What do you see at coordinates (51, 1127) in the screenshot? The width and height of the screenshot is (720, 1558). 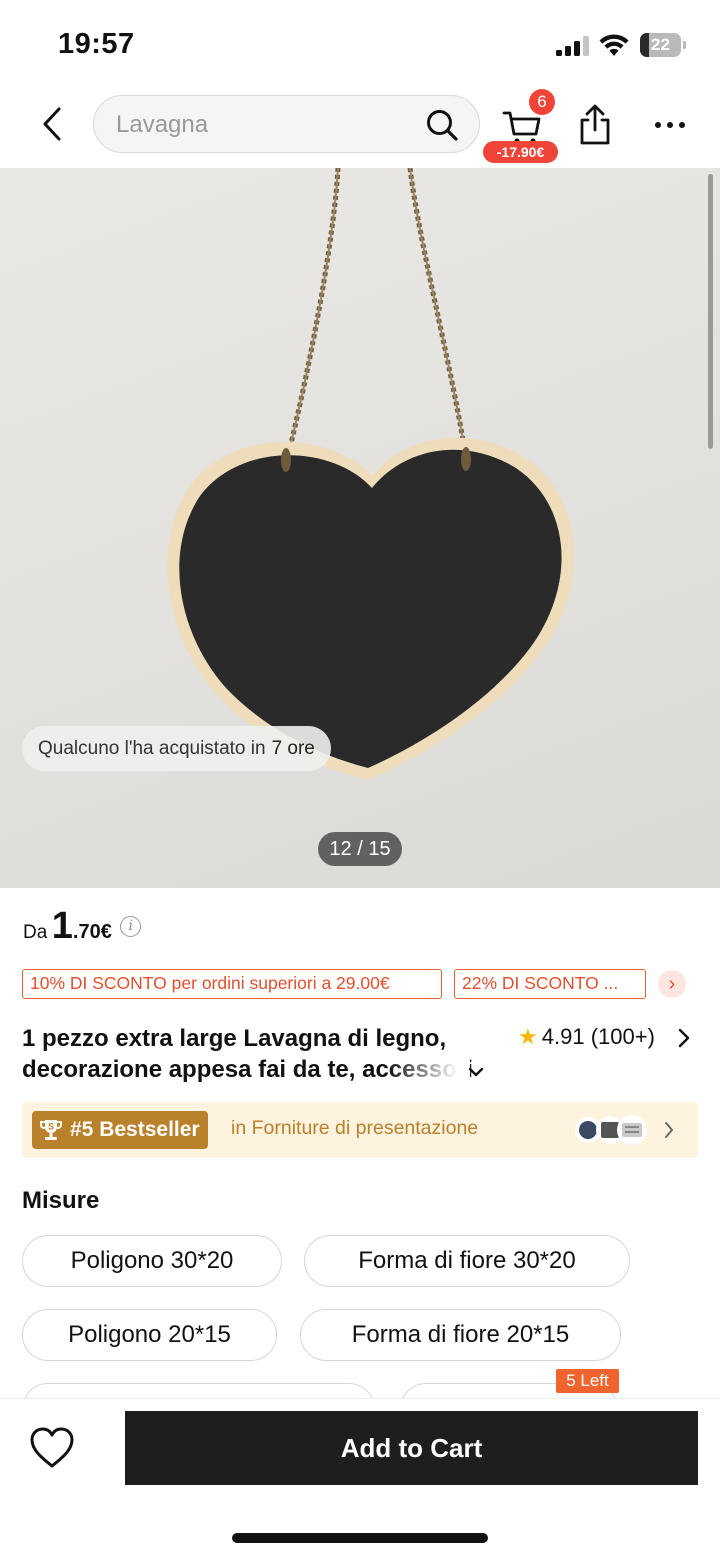 I see `svg-text: S` at bounding box center [51, 1127].